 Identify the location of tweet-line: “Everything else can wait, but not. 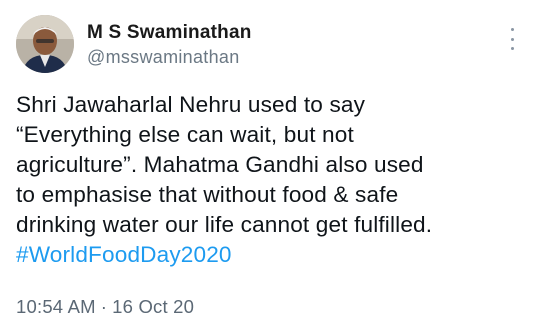
(185, 134).